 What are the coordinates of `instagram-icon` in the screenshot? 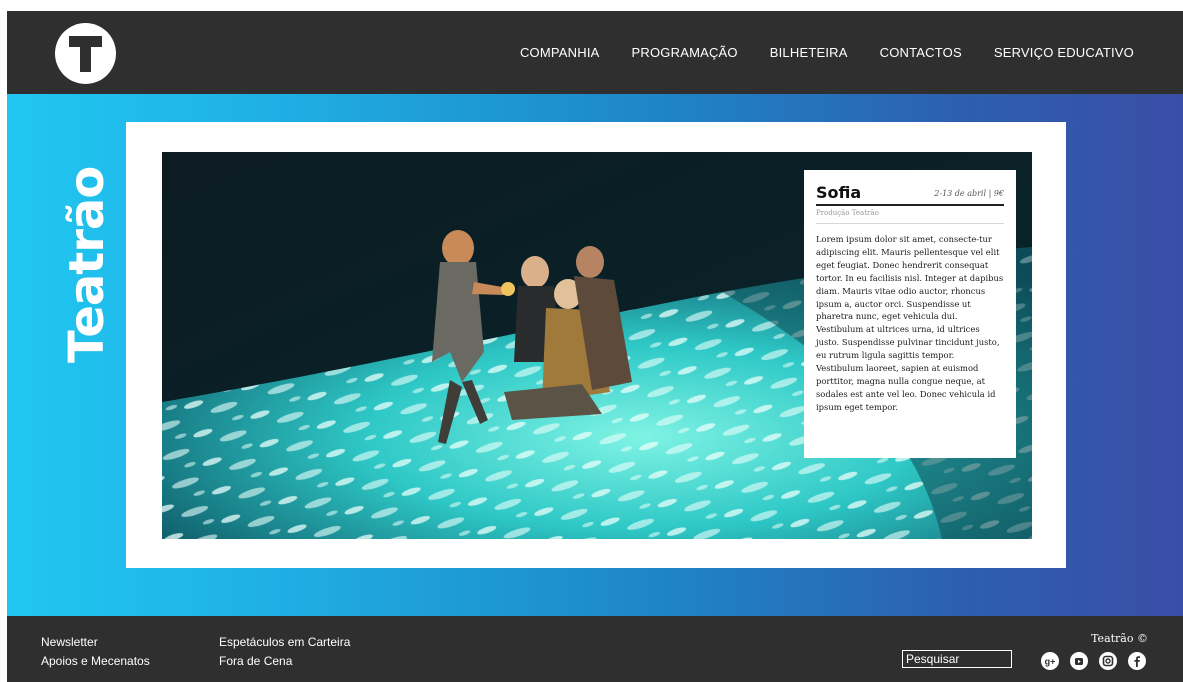 It's located at (1108, 661).